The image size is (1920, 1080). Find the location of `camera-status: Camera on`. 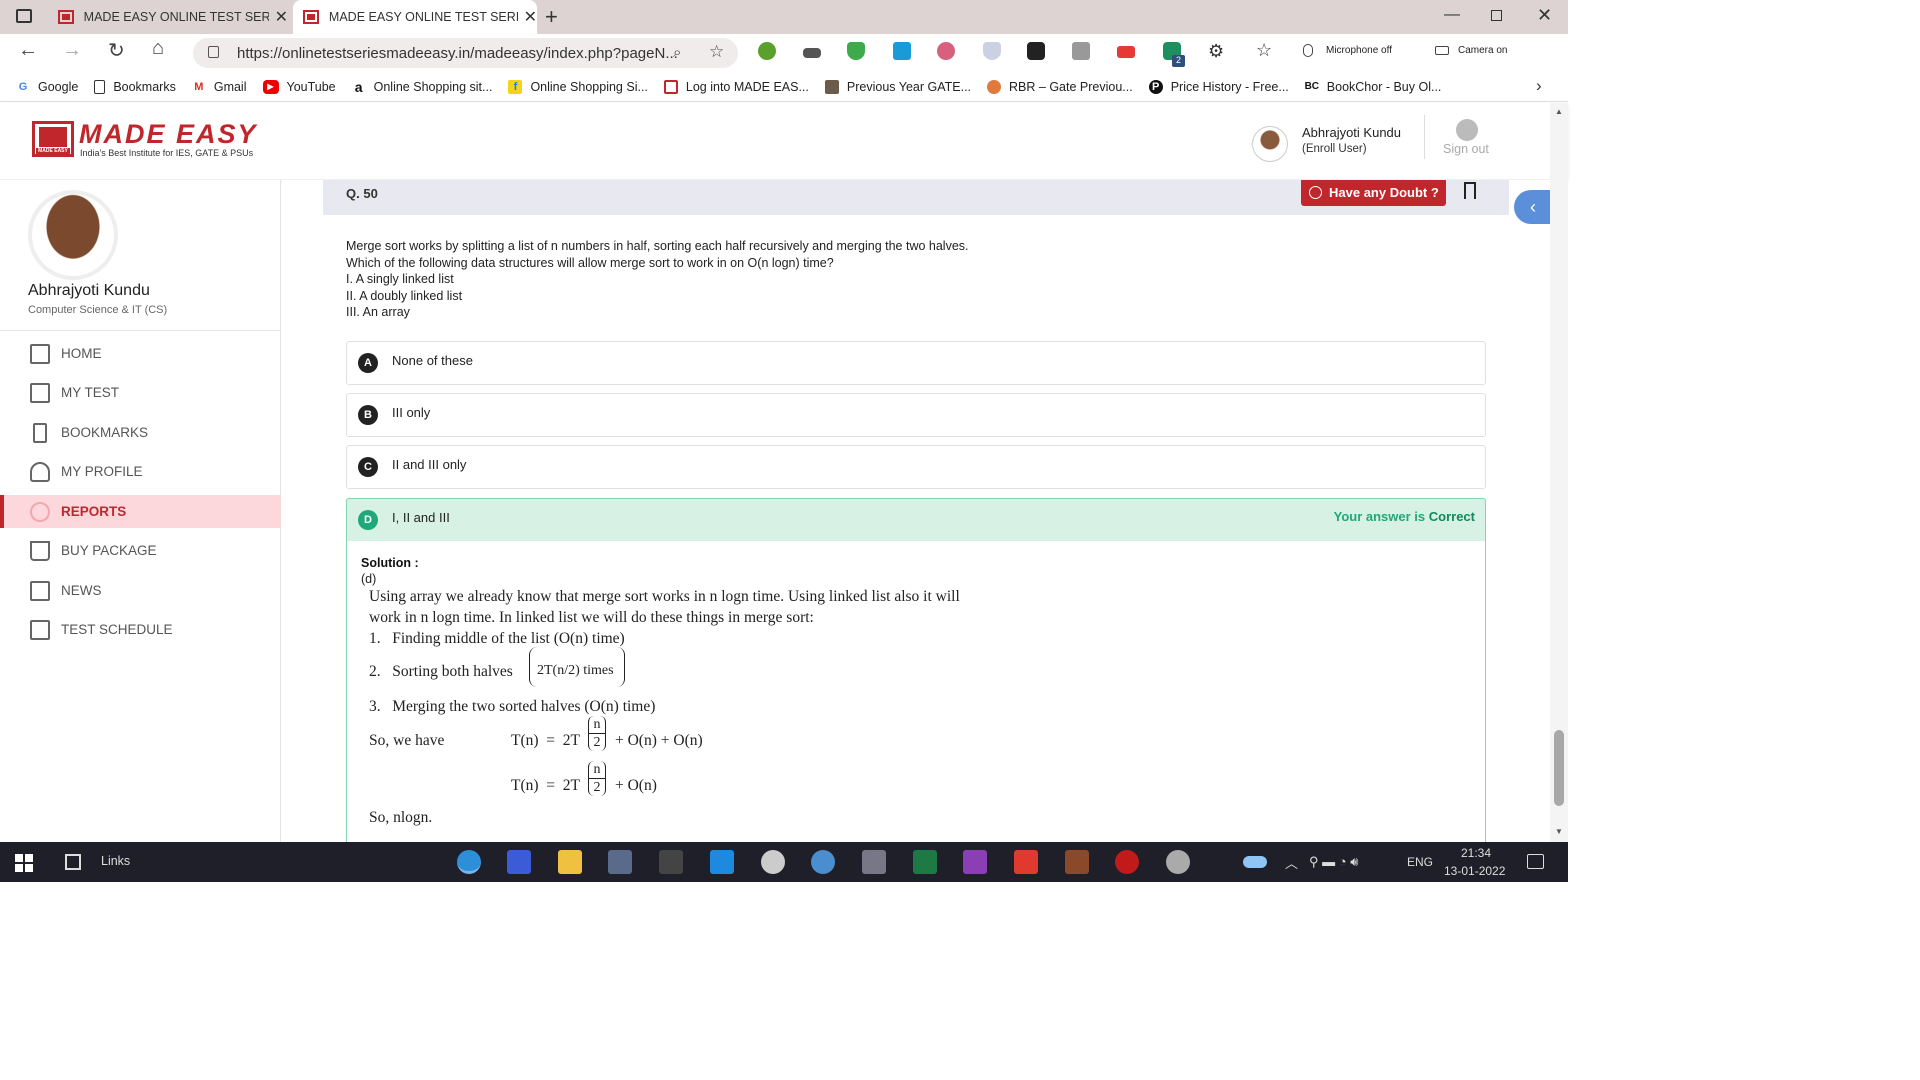

camera-status: Camera on is located at coordinates (1482, 50).